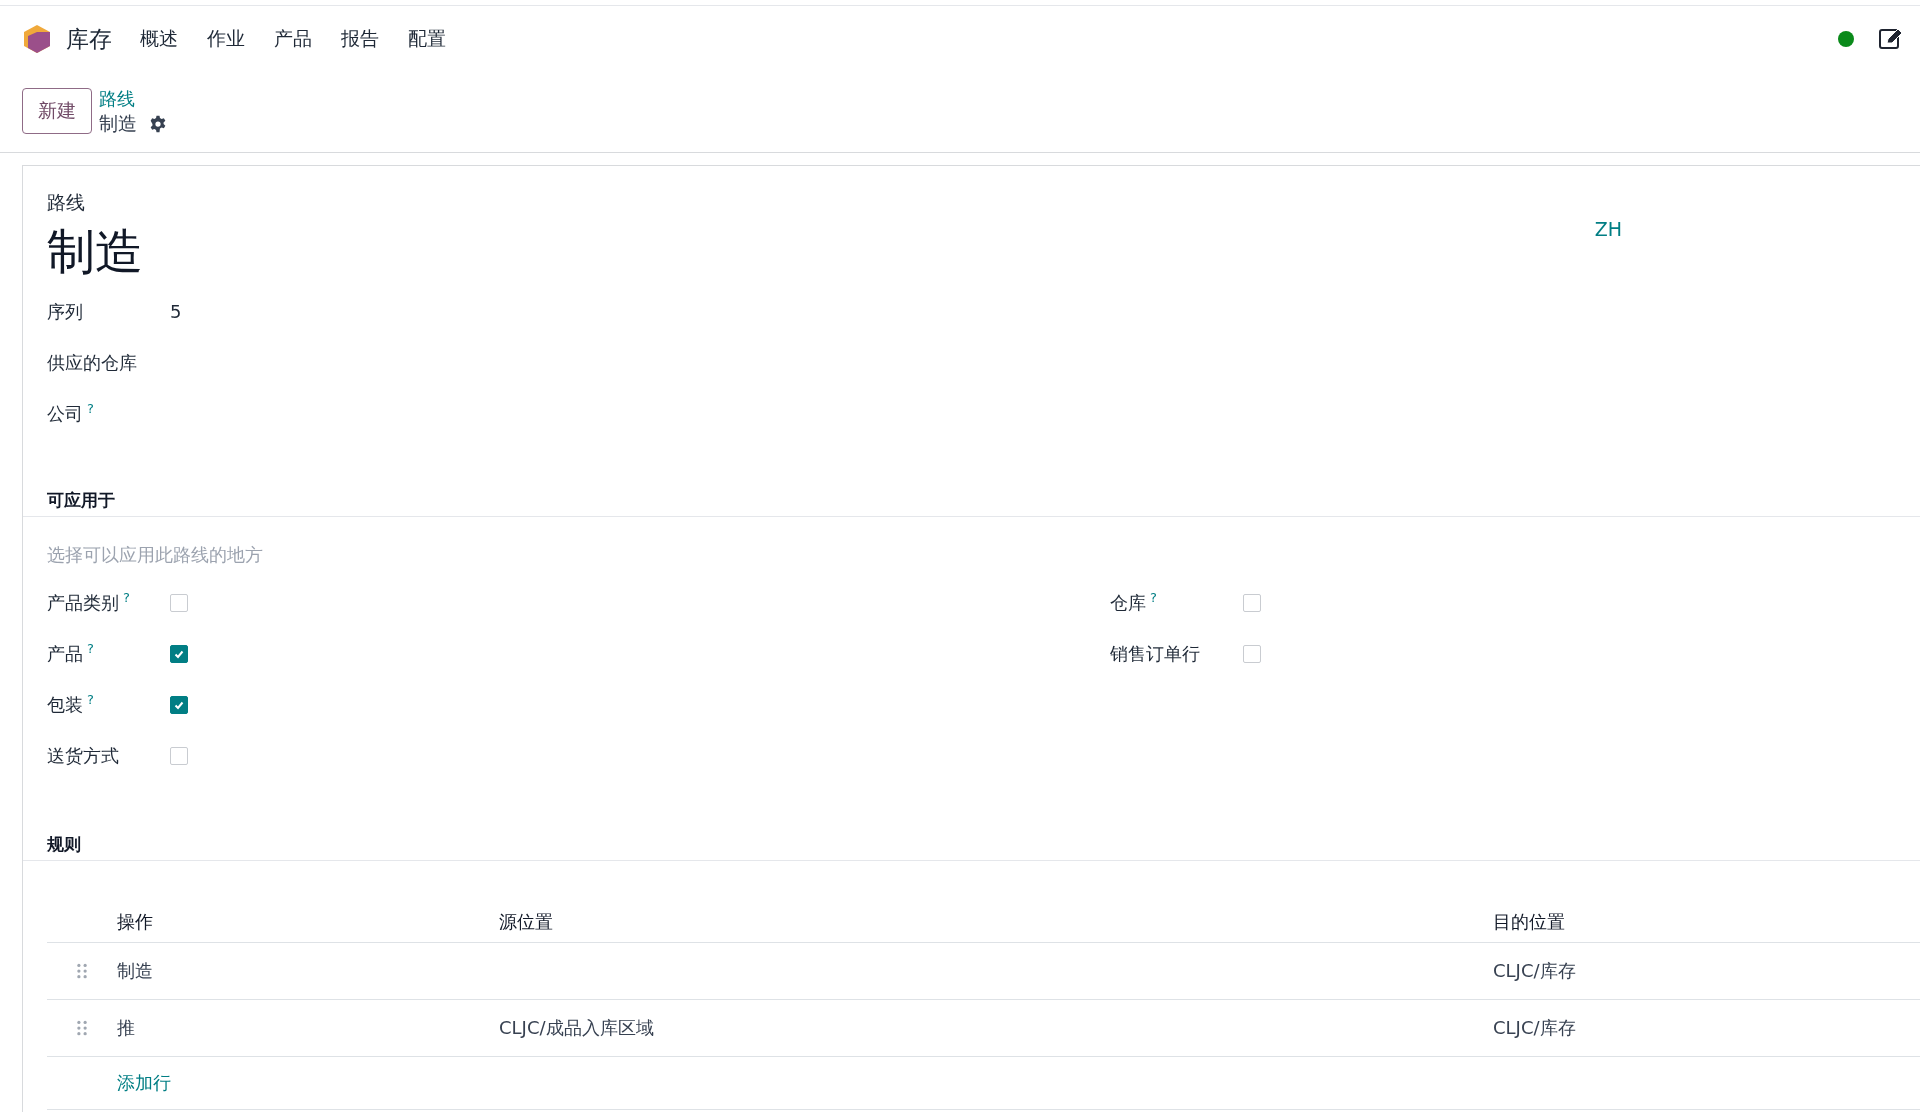 This screenshot has width=1920, height=1112. What do you see at coordinates (971, 847) in the screenshot?
I see `section-title: 规则` at bounding box center [971, 847].